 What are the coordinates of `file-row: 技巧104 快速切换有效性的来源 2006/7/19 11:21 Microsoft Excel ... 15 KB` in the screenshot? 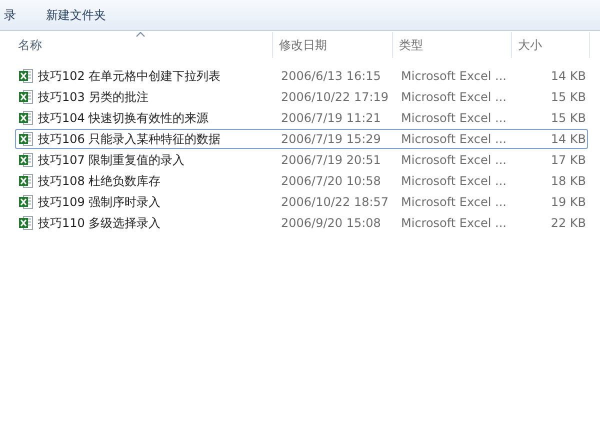 It's located at (301, 118).